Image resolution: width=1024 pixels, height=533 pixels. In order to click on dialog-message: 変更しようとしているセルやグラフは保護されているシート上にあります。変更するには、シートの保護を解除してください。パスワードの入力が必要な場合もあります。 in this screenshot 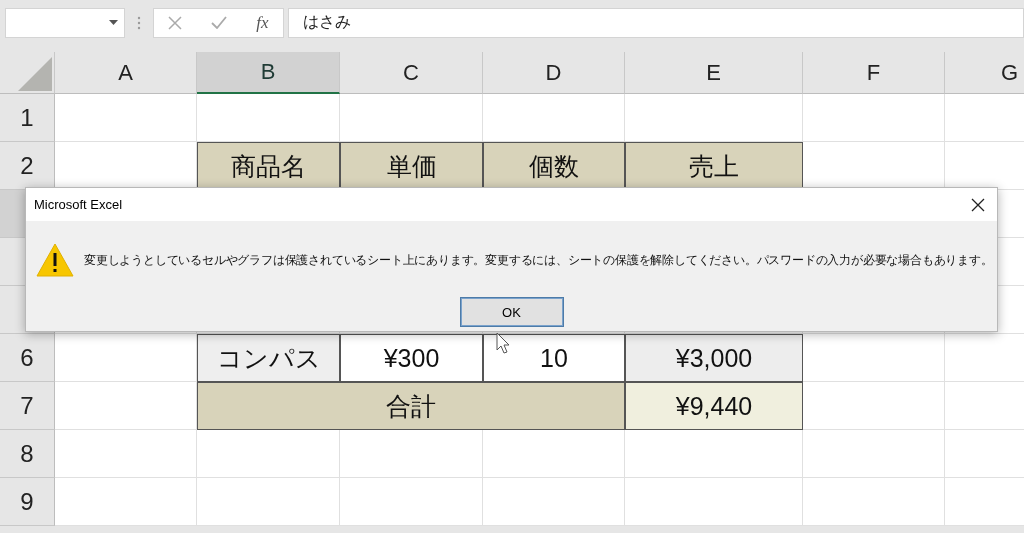, I will do `click(538, 260)`.